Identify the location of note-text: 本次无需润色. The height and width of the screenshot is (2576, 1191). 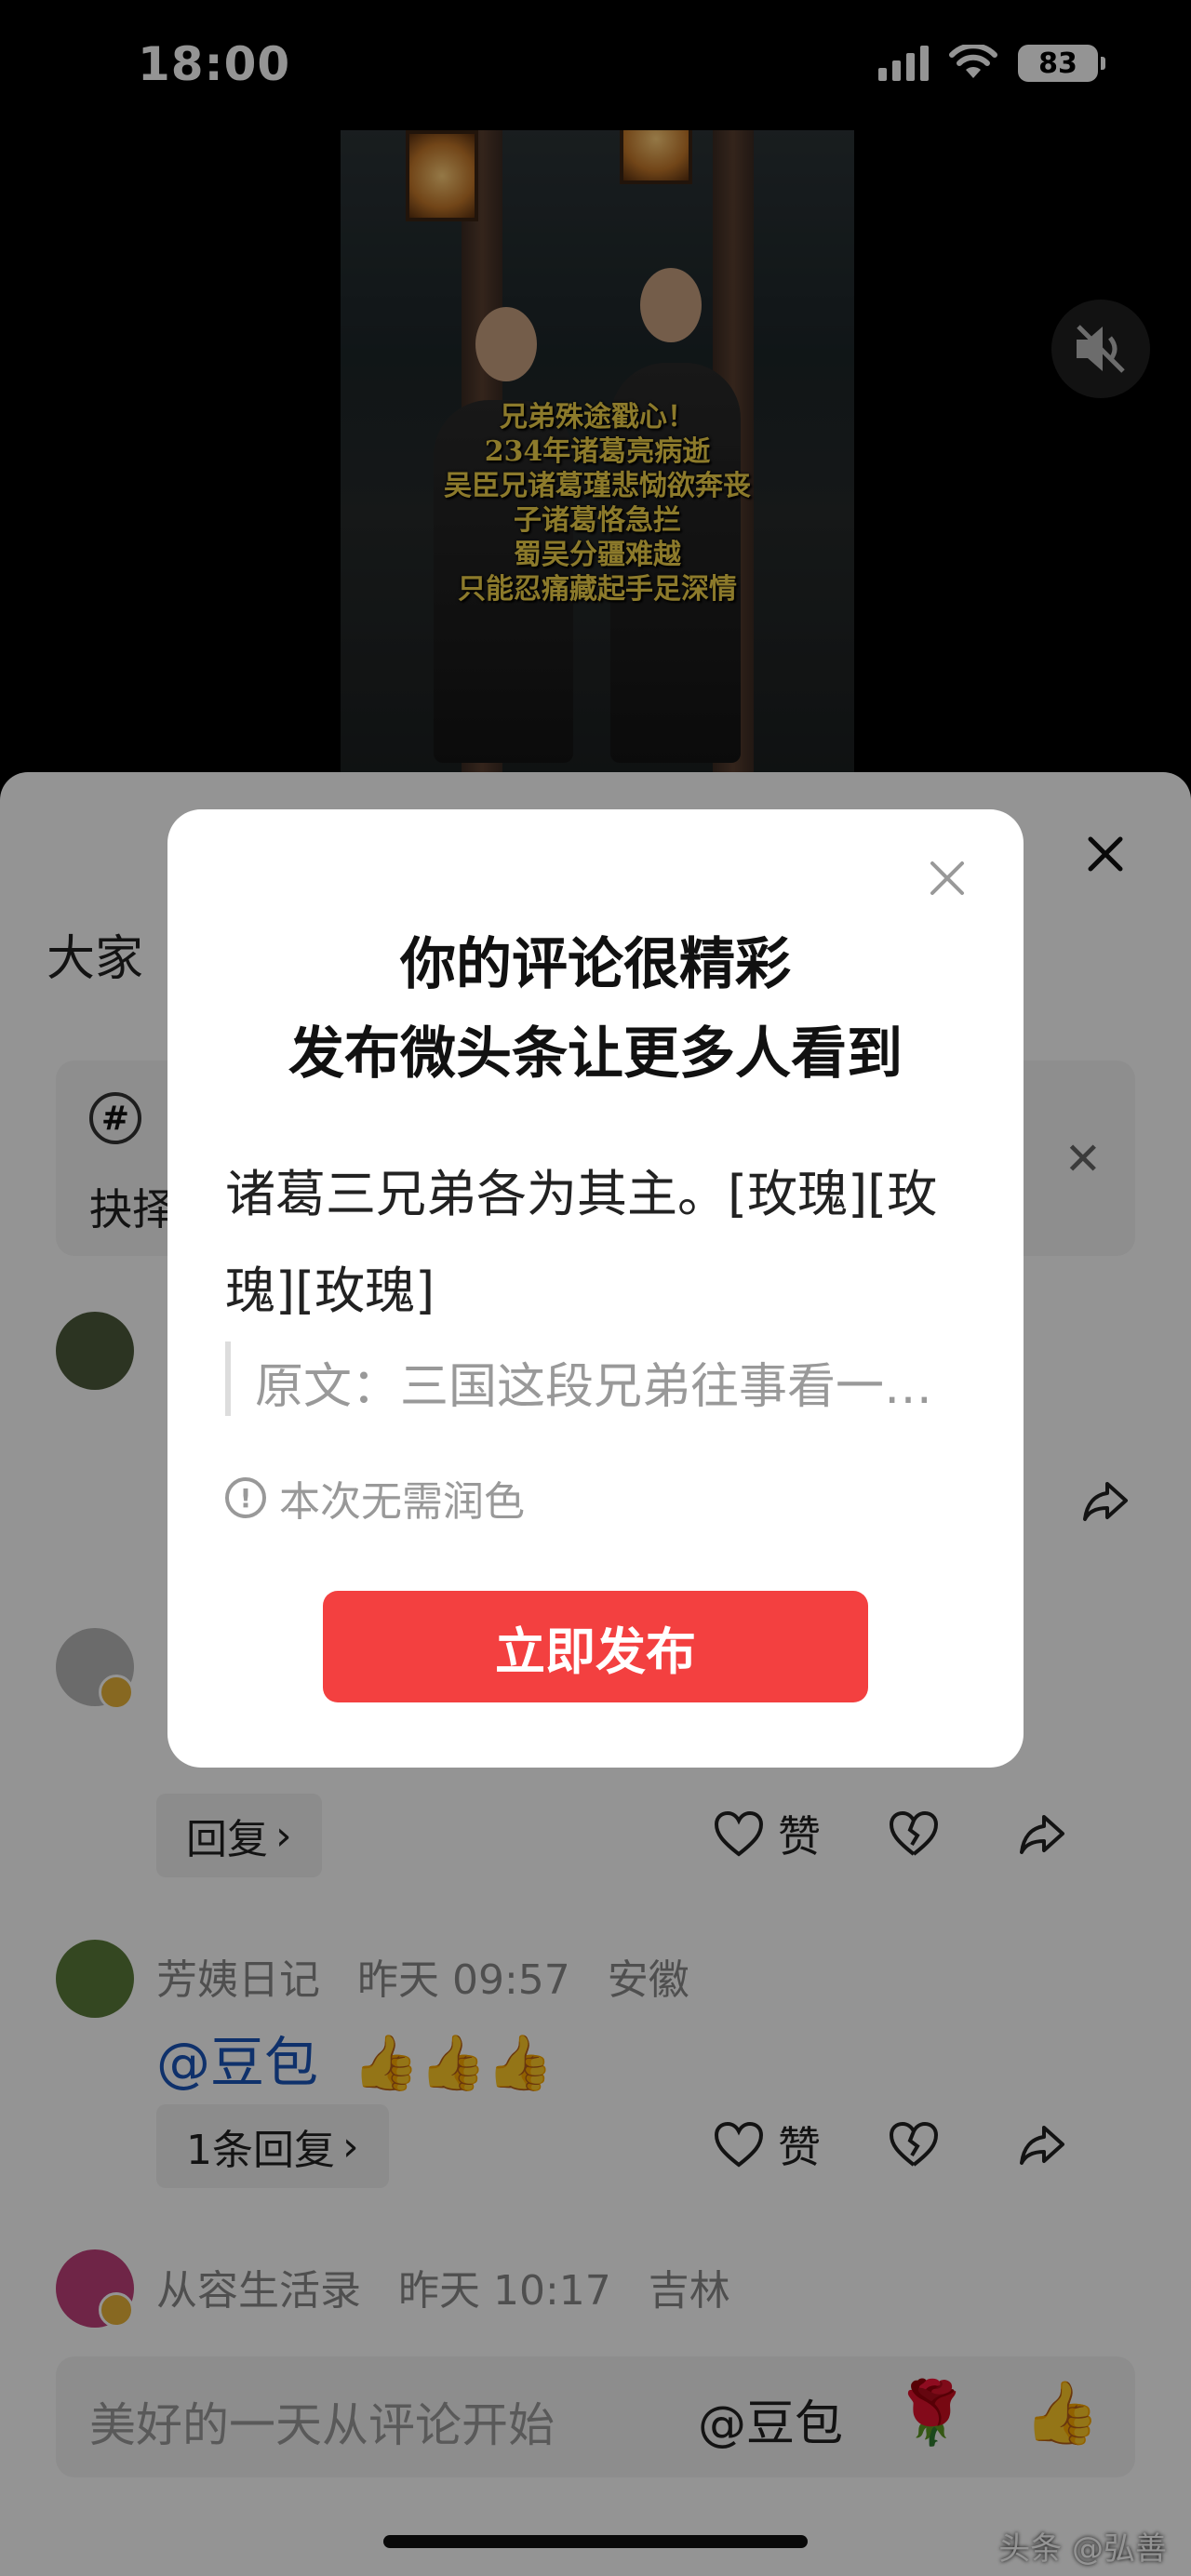
(402, 1502).